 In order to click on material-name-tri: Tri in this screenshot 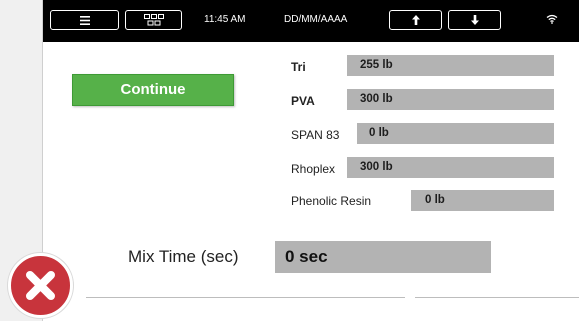, I will do `click(298, 67)`.